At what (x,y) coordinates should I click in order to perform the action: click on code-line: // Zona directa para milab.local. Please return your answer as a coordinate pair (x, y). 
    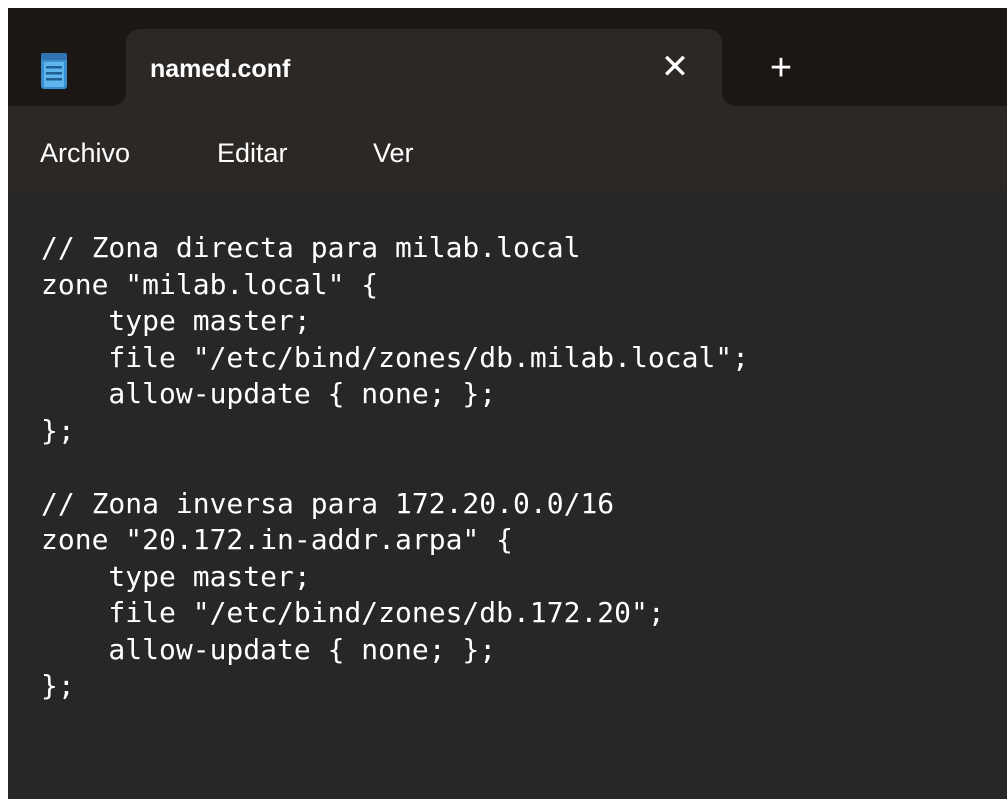
    Looking at the image, I should click on (311, 247).